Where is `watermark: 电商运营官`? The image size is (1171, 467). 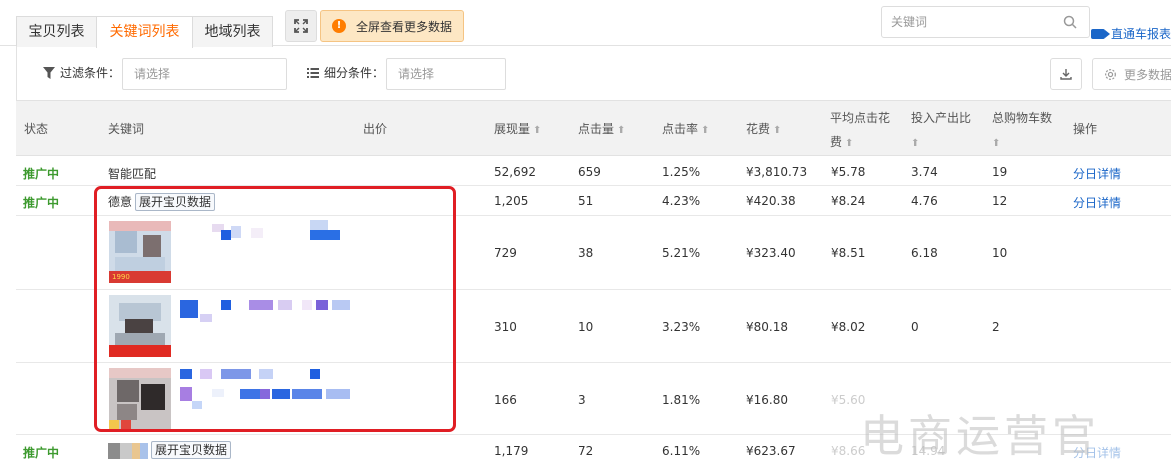 watermark: 电商运营官 is located at coordinates (980, 436).